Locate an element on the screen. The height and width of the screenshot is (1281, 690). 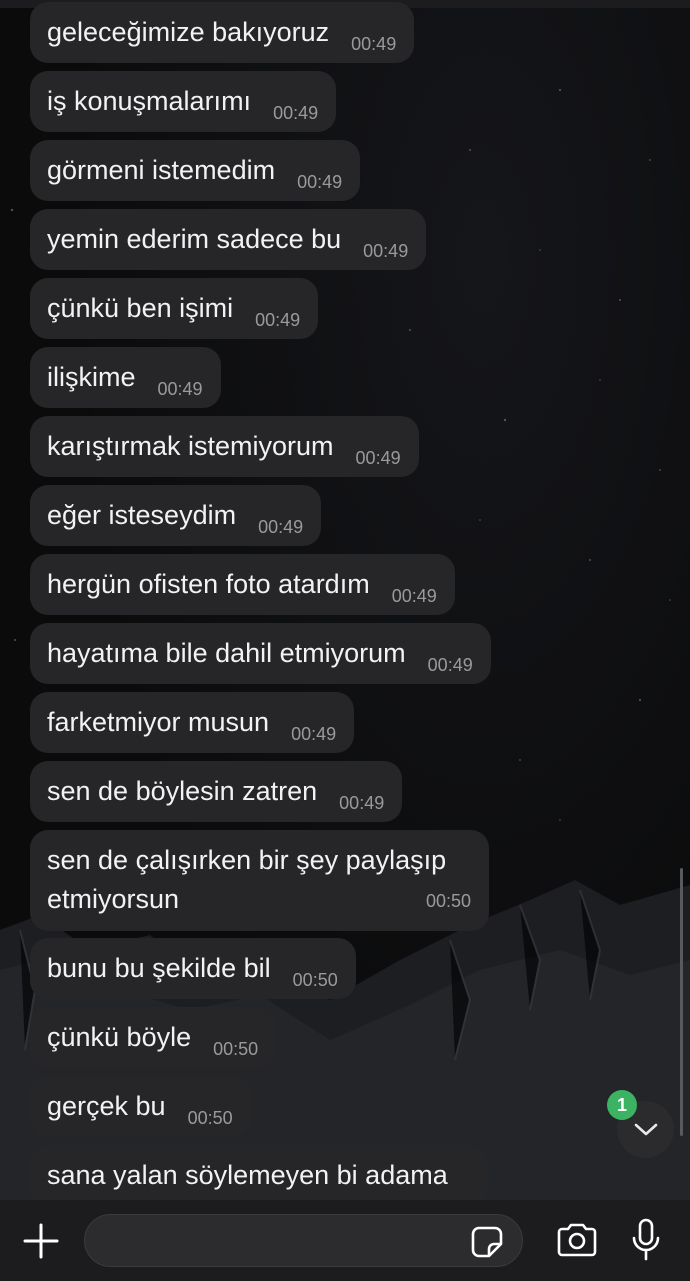
scrollbar is located at coordinates (681, 1002).